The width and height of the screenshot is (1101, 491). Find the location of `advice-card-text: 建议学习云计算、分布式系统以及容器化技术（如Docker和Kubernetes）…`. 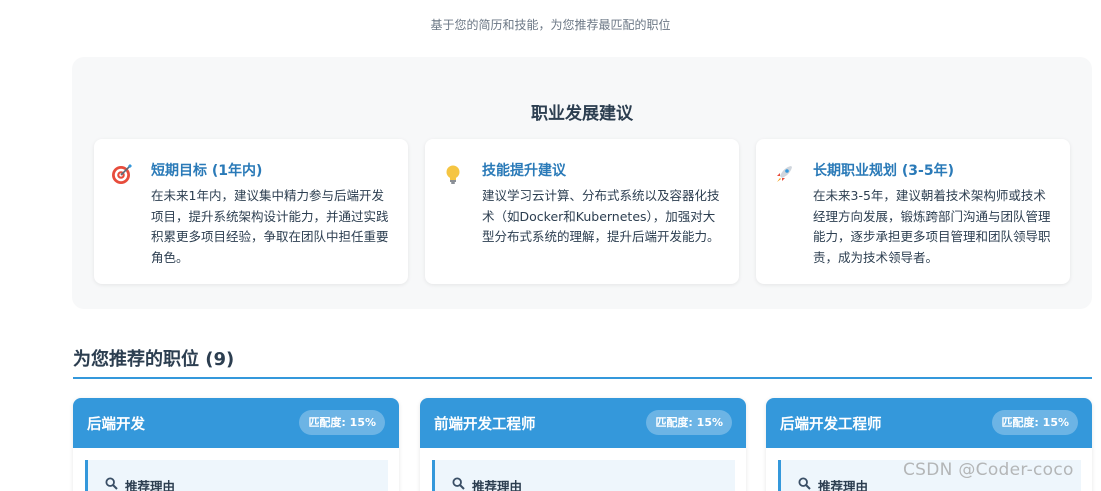

advice-card-text: 建议学习云计算、分布式系统以及容器化技术（如Docker和Kubernetes）… is located at coordinates (601, 216).